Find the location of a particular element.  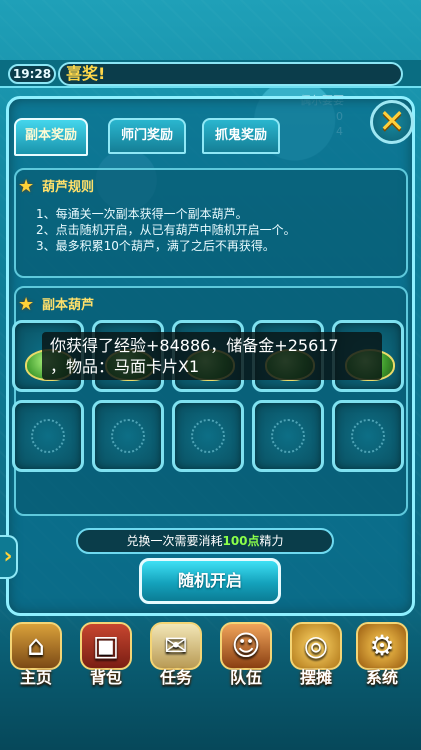

menu-task: ✉ 任务 is located at coordinates (176, 656).